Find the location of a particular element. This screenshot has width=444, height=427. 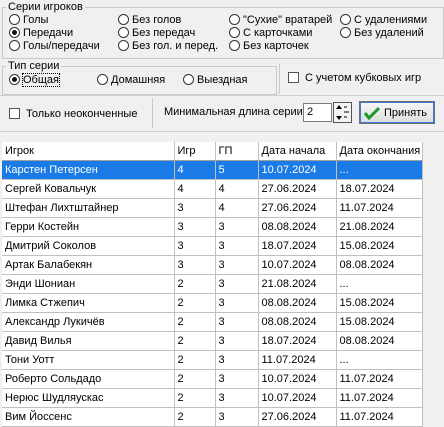

unfinished-only-label: Только неоконченные is located at coordinates (82, 113).